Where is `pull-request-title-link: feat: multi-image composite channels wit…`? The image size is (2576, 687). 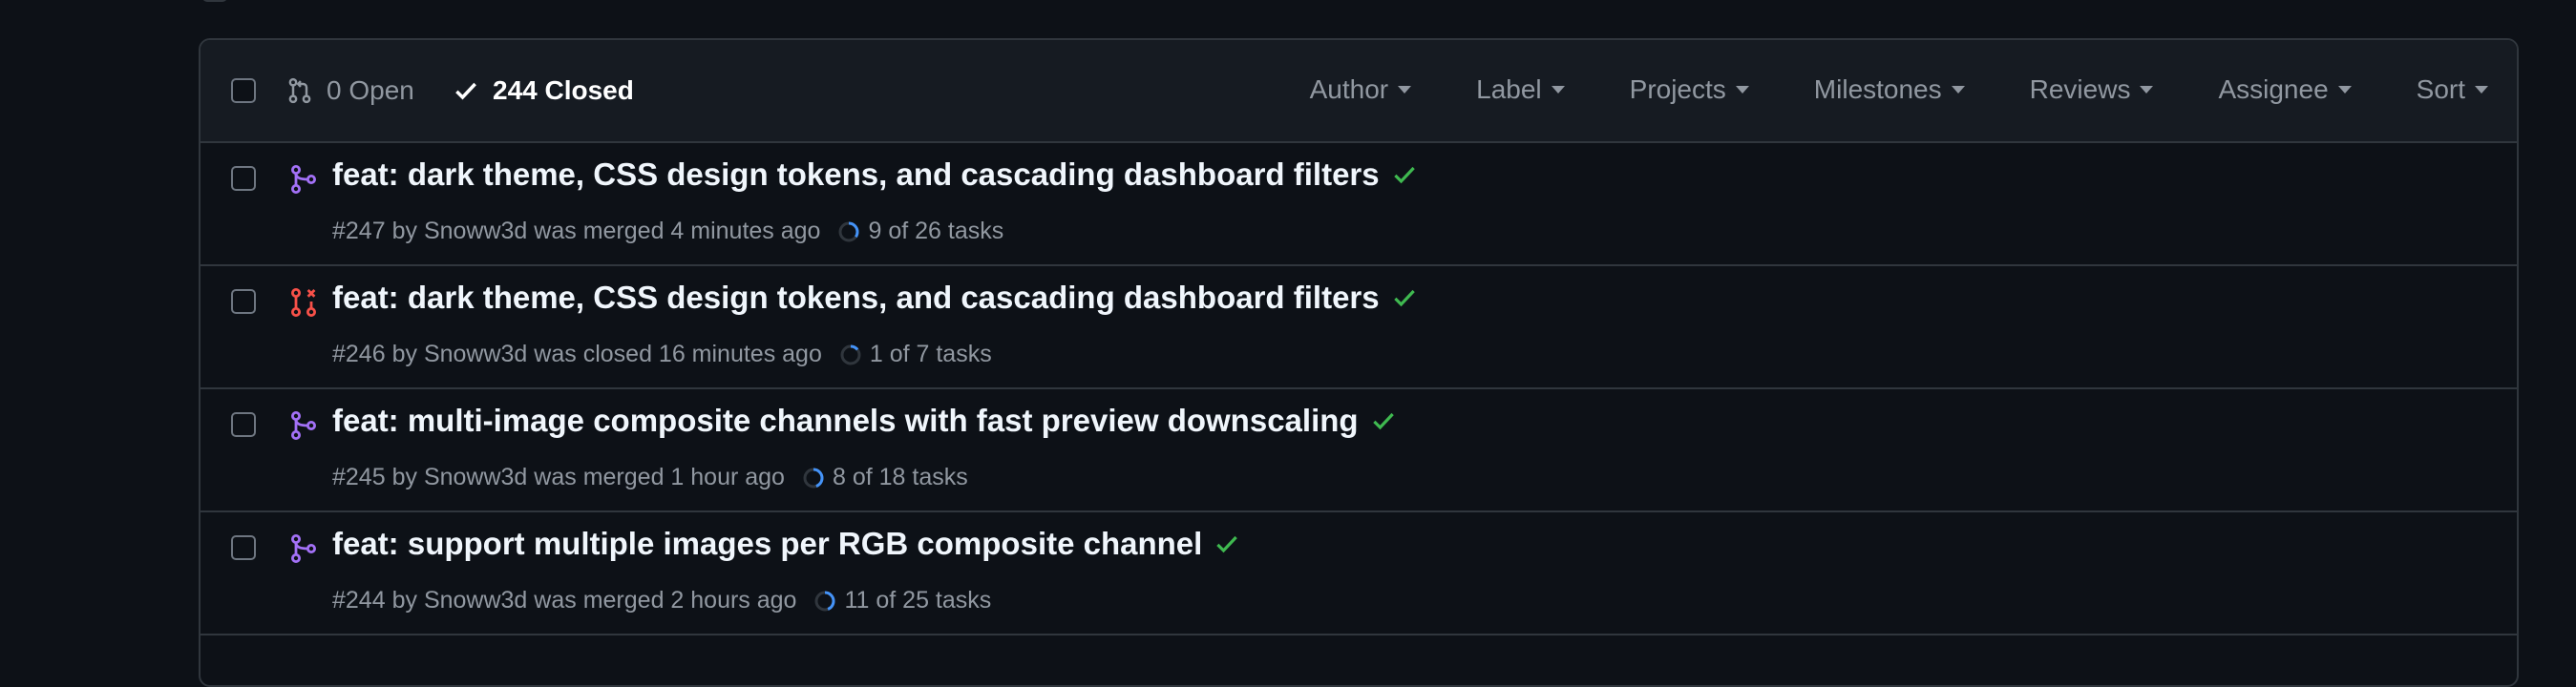
pull-request-title-link: feat: multi-image composite channels wit… is located at coordinates (845, 421).